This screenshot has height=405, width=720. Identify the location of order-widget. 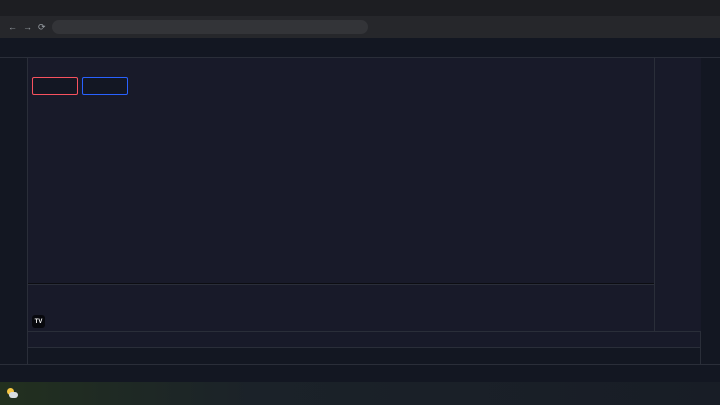
(80, 86).